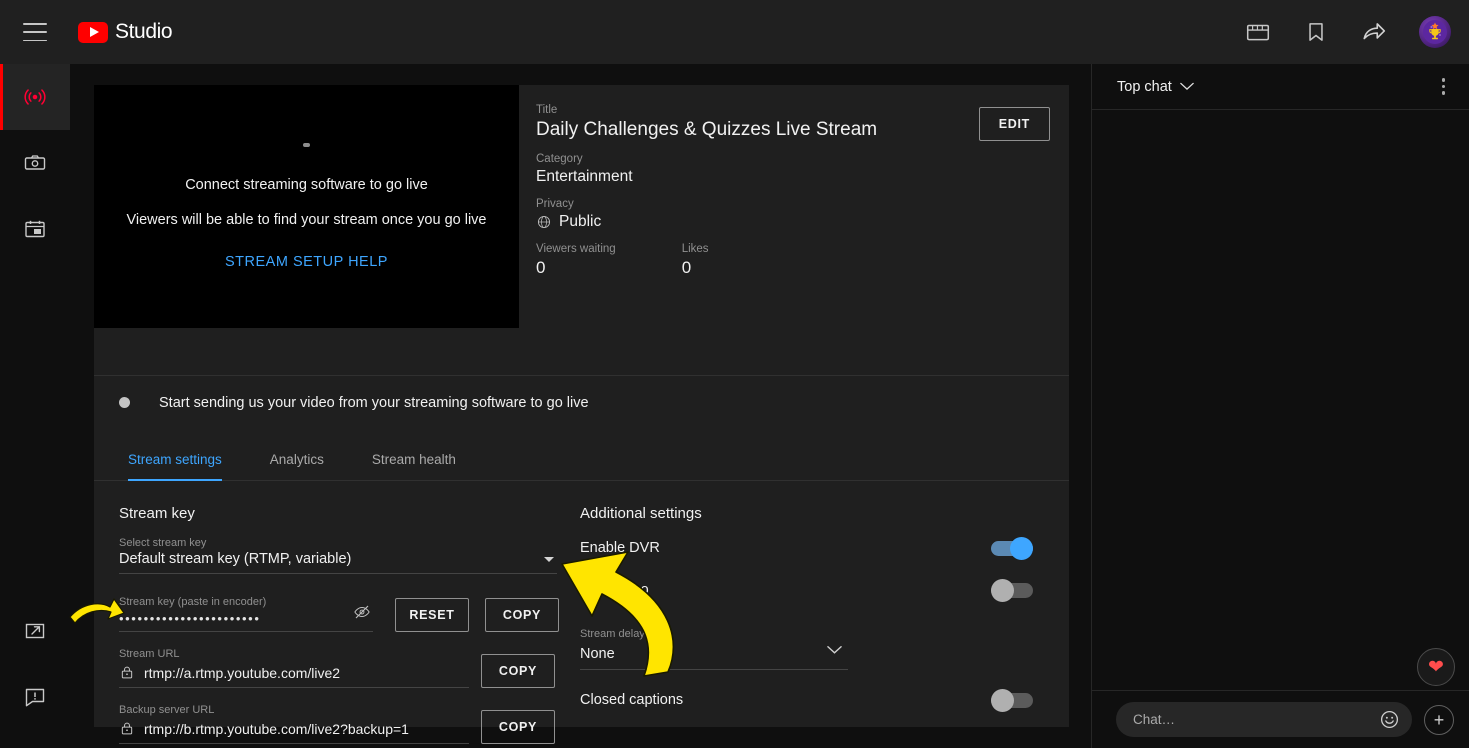 The width and height of the screenshot is (1469, 748). Describe the element at coordinates (149, 654) in the screenshot. I see `stream-url-label: Stream URL` at that location.